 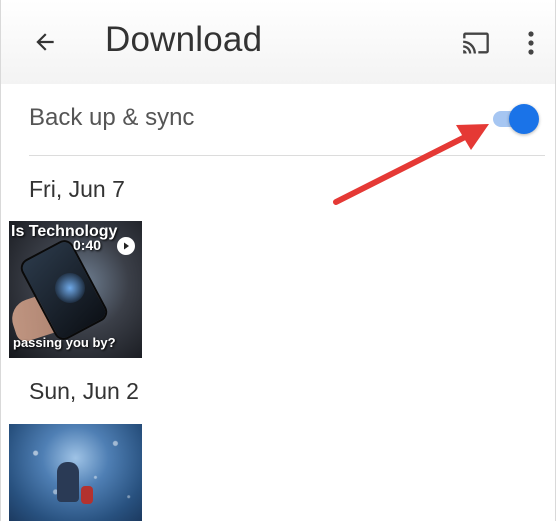 I want to click on arrow-left-icon, so click(x=45, y=42).